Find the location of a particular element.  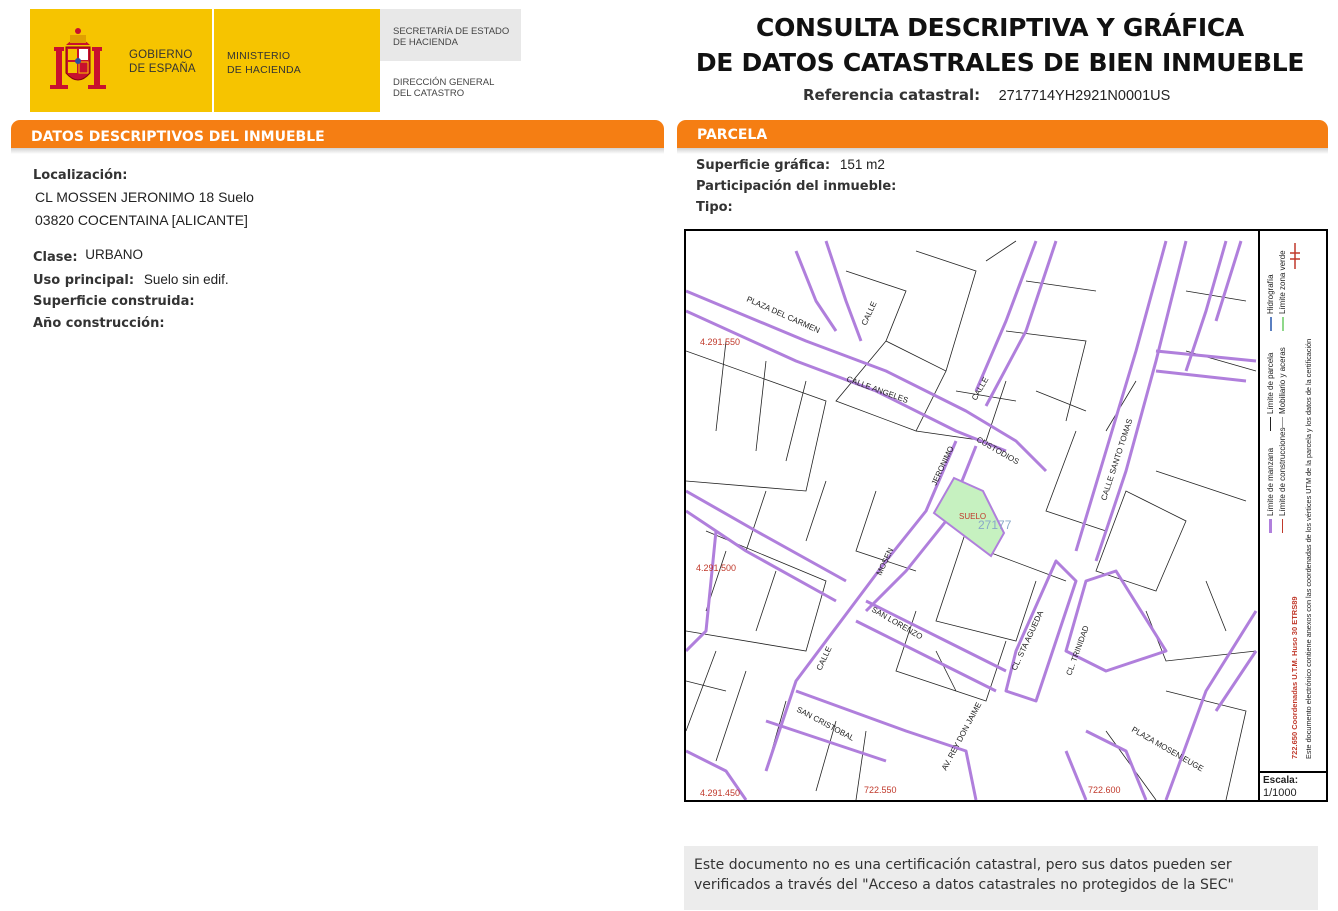

address-line1: CL MOSSEN JERONIMO 18 Suelo is located at coordinates (144, 197).